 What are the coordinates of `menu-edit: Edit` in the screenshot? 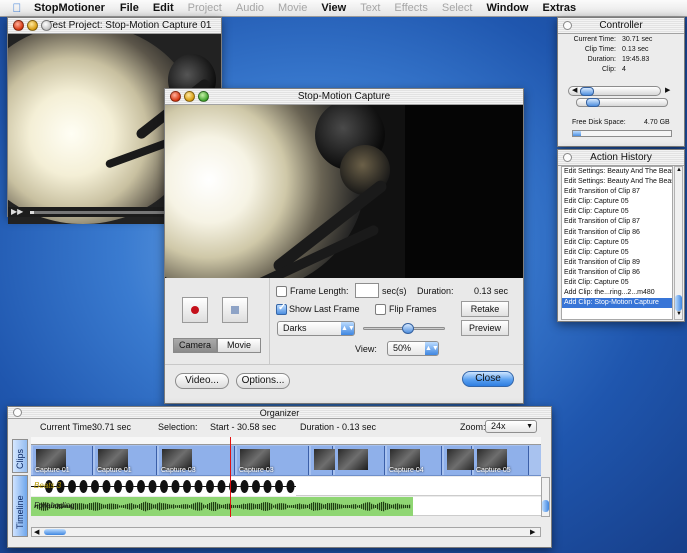 It's located at (163, 8).